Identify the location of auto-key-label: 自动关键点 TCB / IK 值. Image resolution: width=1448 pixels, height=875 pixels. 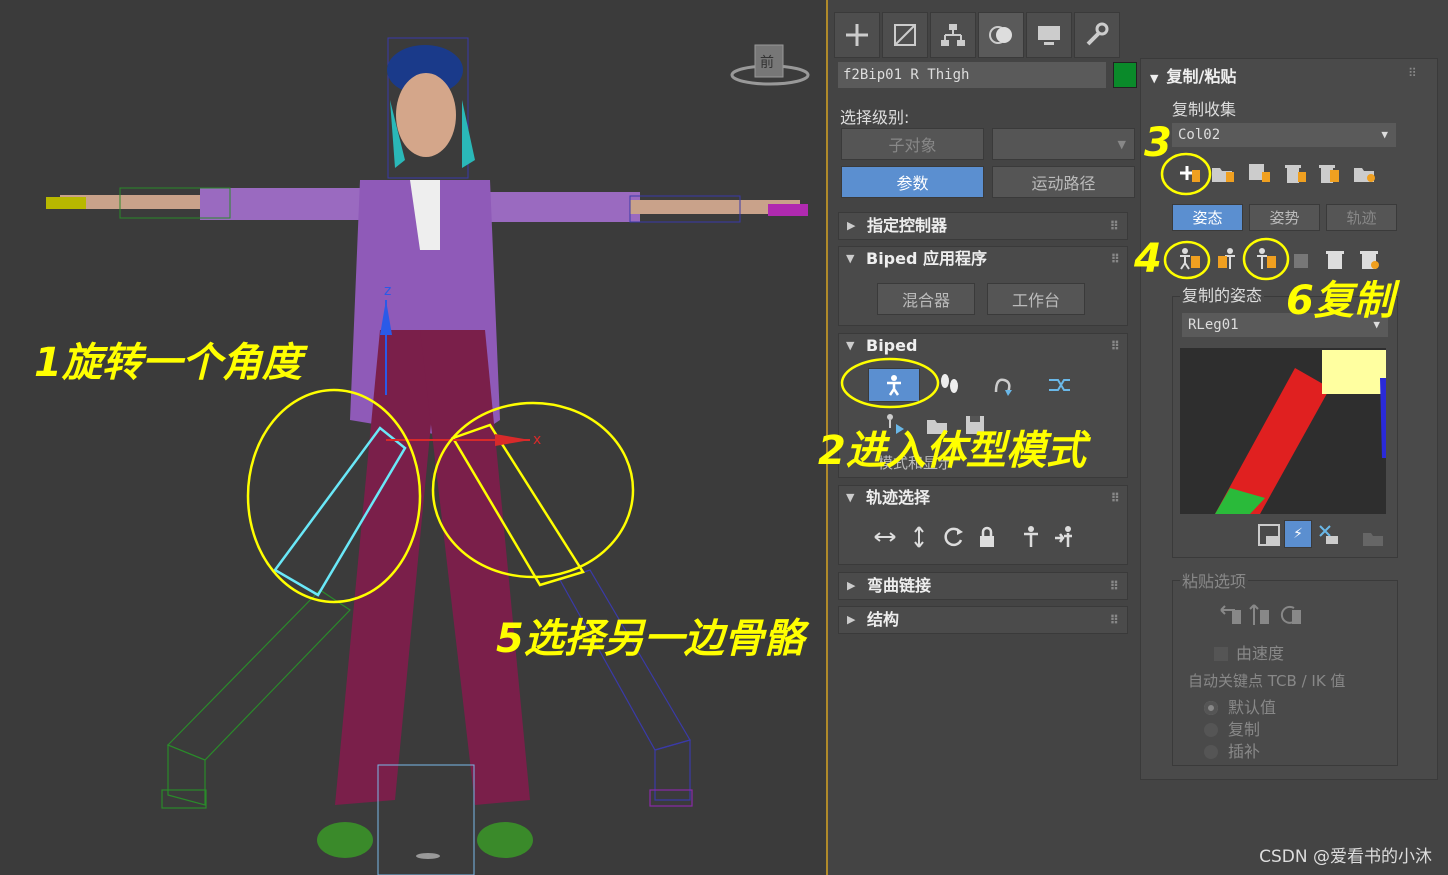
(1267, 681).